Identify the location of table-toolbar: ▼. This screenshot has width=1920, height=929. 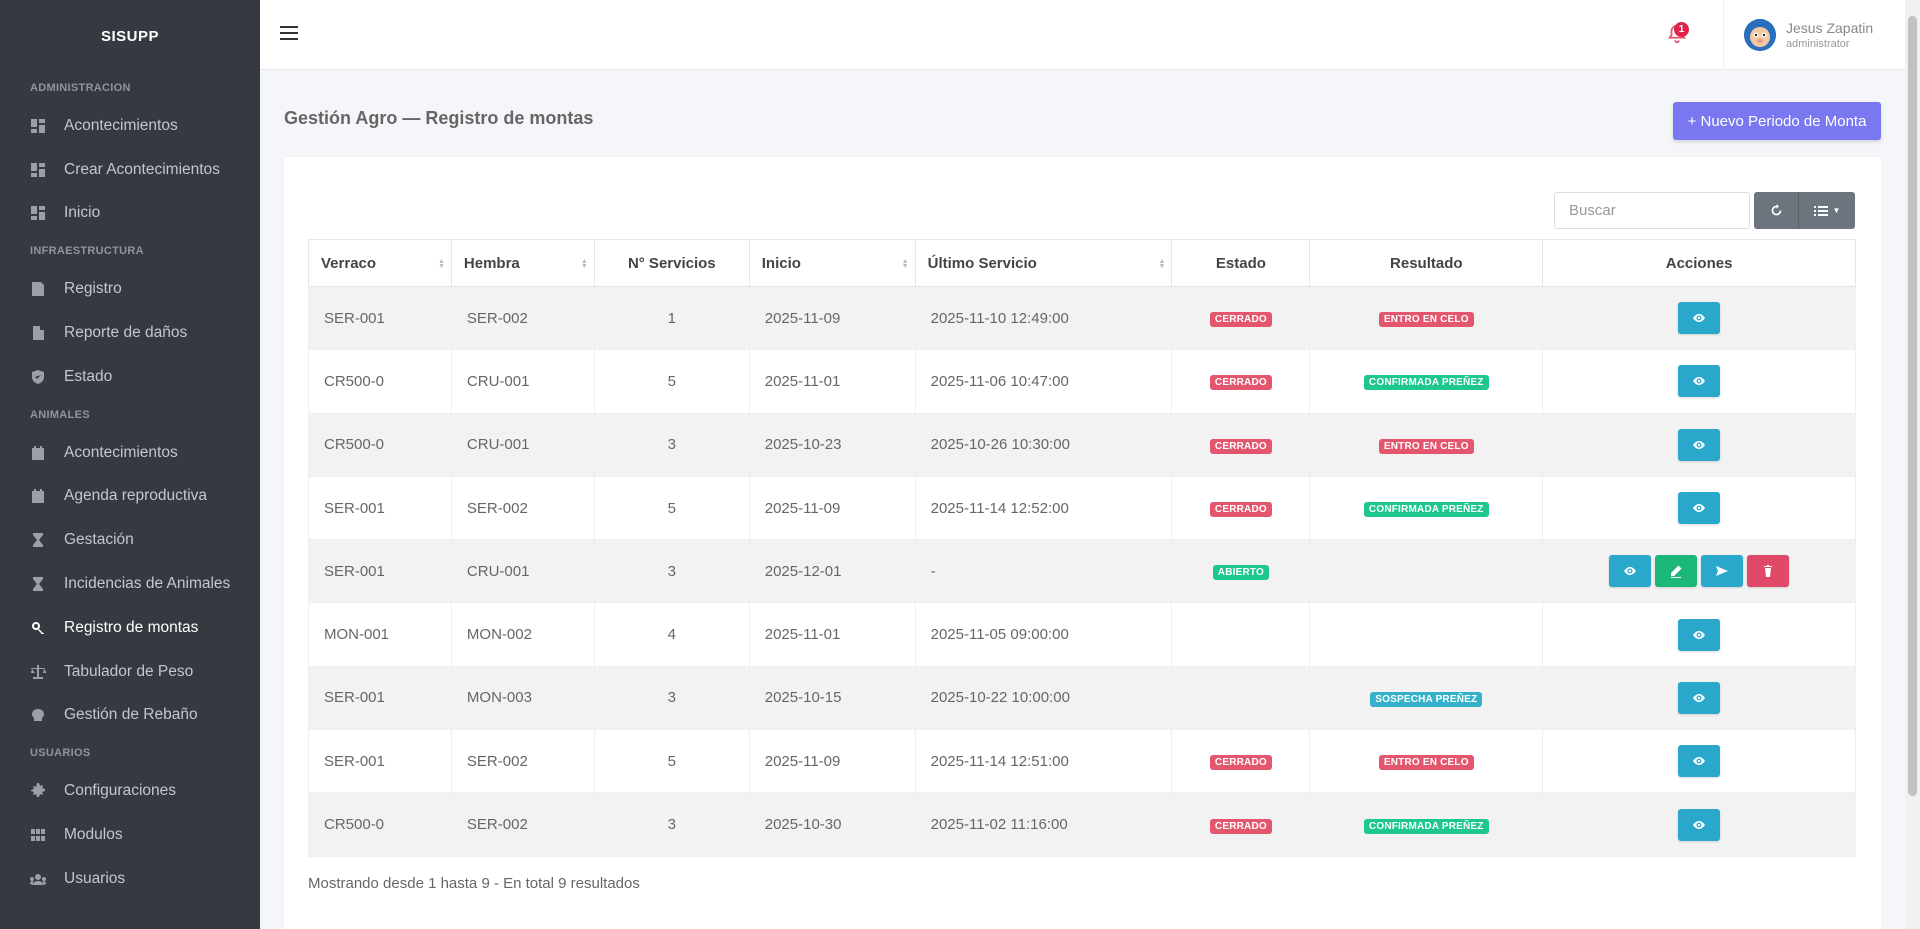
(1804, 210).